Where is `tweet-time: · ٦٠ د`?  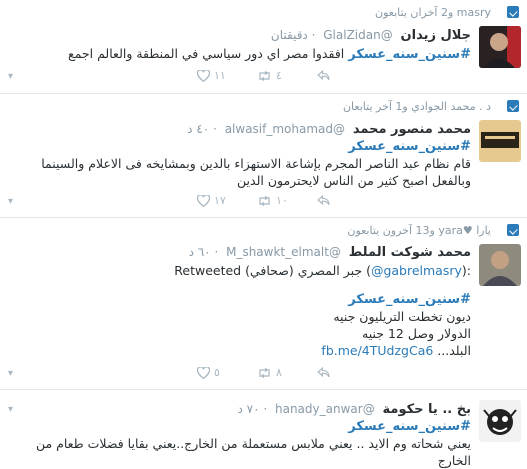 tweet-time: · ٦٠ د is located at coordinates (204, 252).